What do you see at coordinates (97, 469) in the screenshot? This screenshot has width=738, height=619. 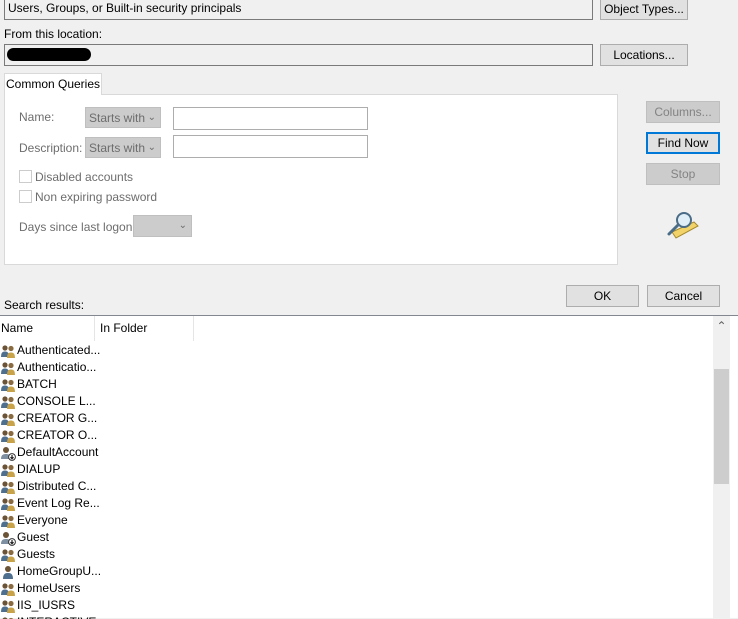 I see `list-item: DIALUP` at bounding box center [97, 469].